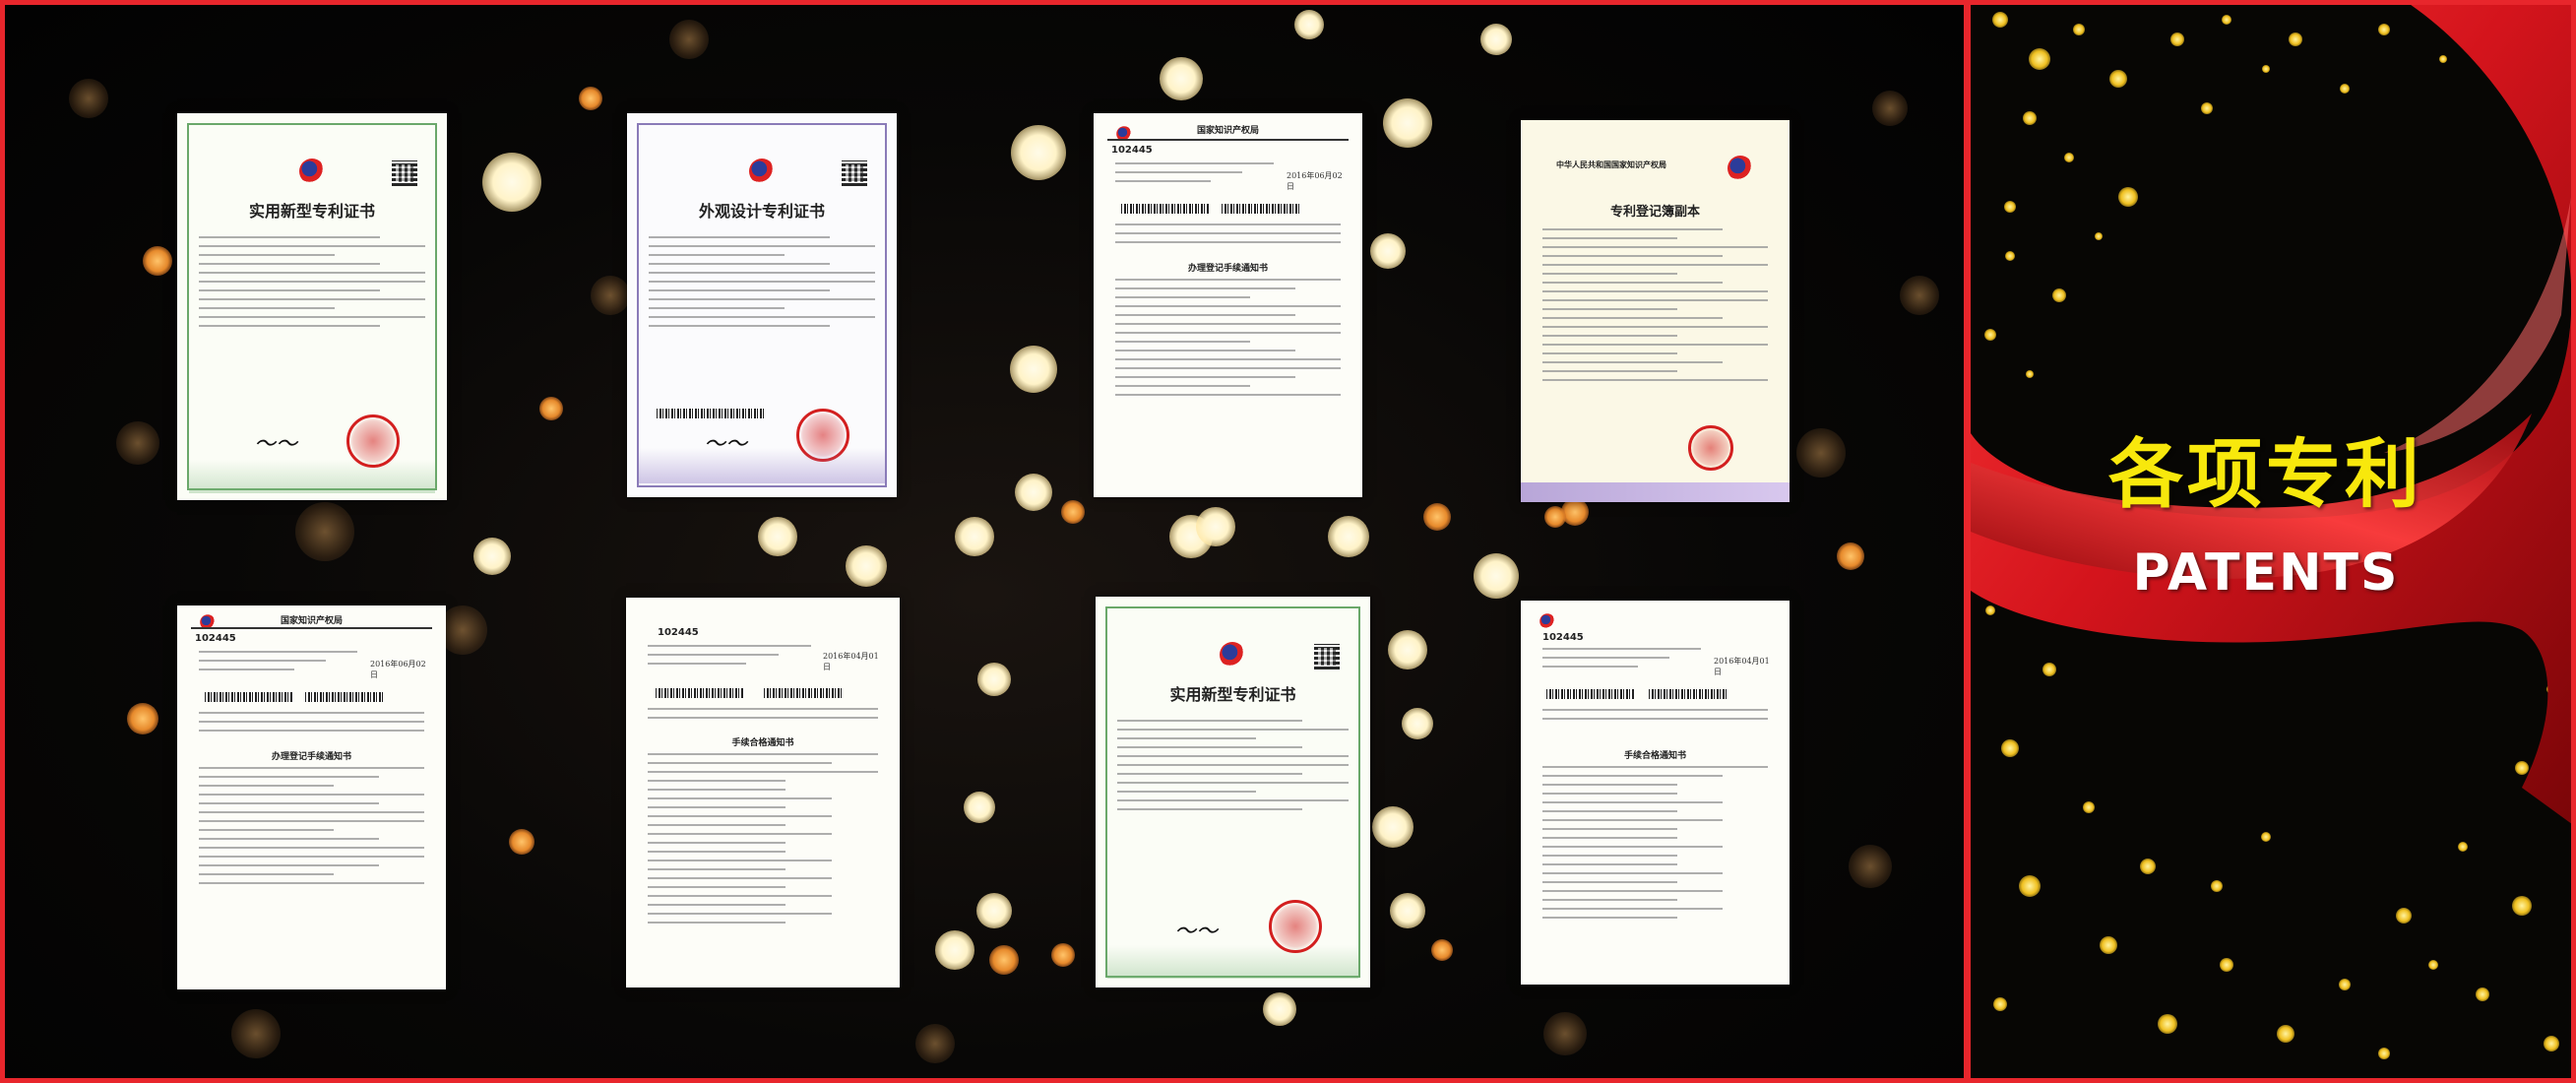 Image resolution: width=2576 pixels, height=1083 pixels. Describe the element at coordinates (1611, 164) in the screenshot. I see `register-header: 中华人民共和国国家知识产权局` at that location.